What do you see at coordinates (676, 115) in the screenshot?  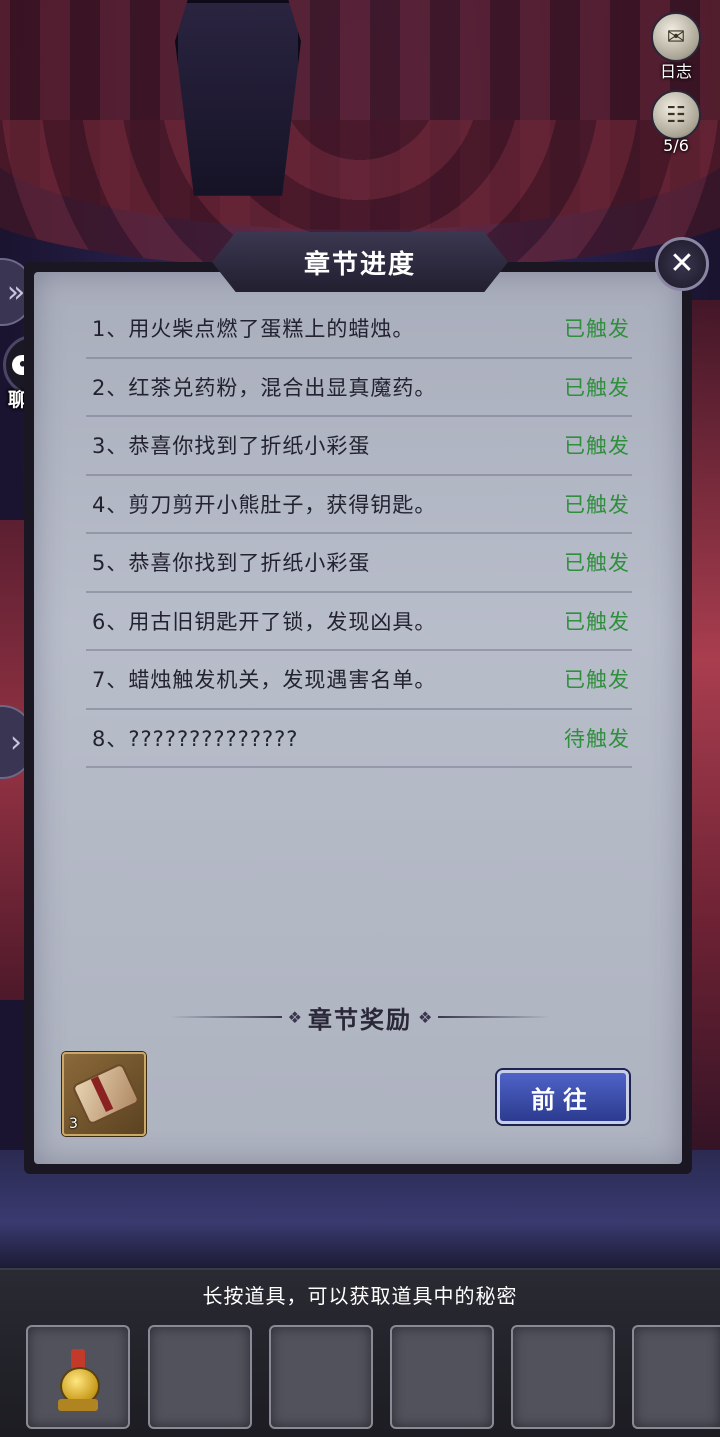 I see `book-icon: ☷` at bounding box center [676, 115].